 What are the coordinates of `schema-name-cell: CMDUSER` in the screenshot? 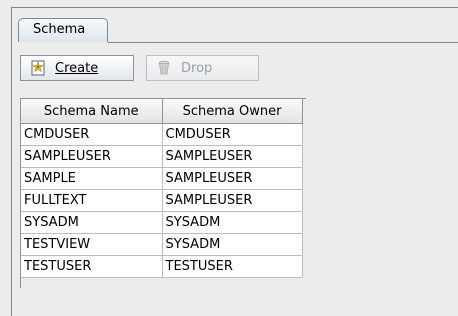 It's located at (92, 134).